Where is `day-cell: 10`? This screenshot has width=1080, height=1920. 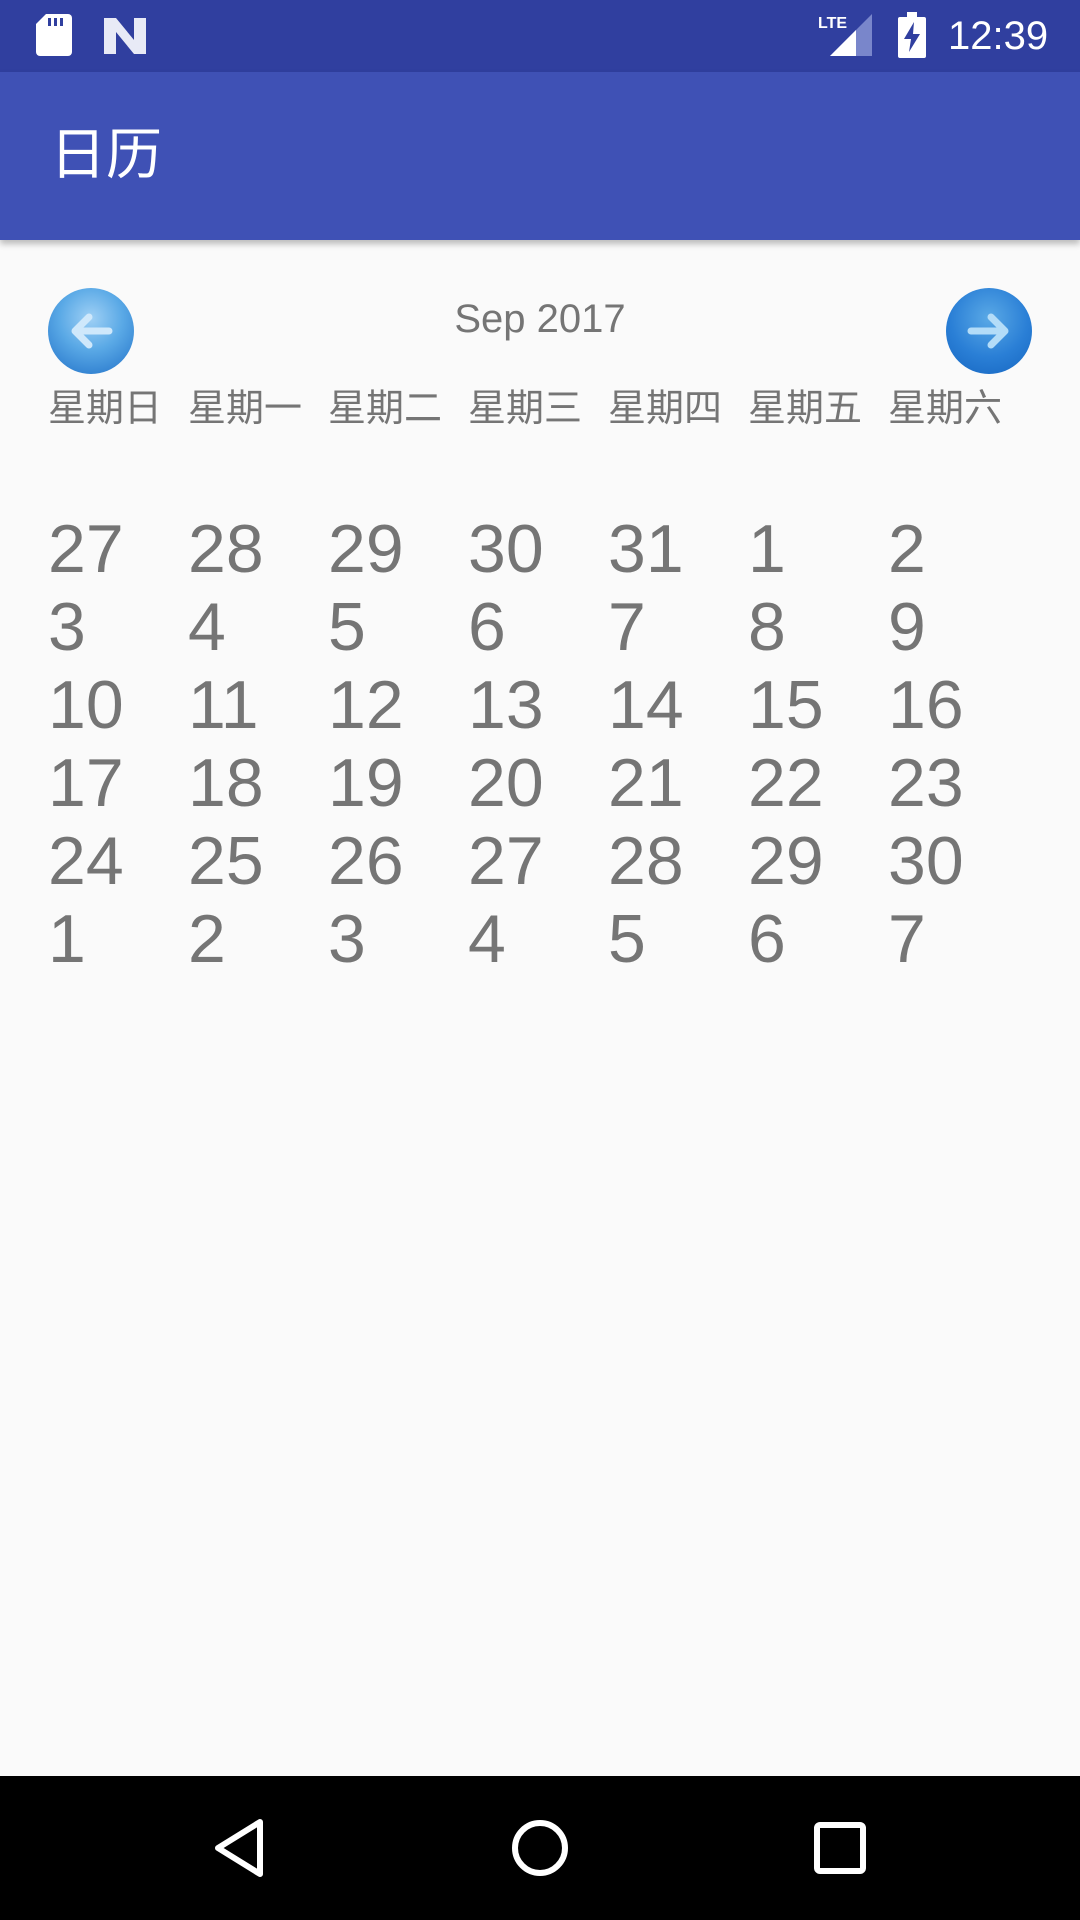 day-cell: 10 is located at coordinates (118, 705).